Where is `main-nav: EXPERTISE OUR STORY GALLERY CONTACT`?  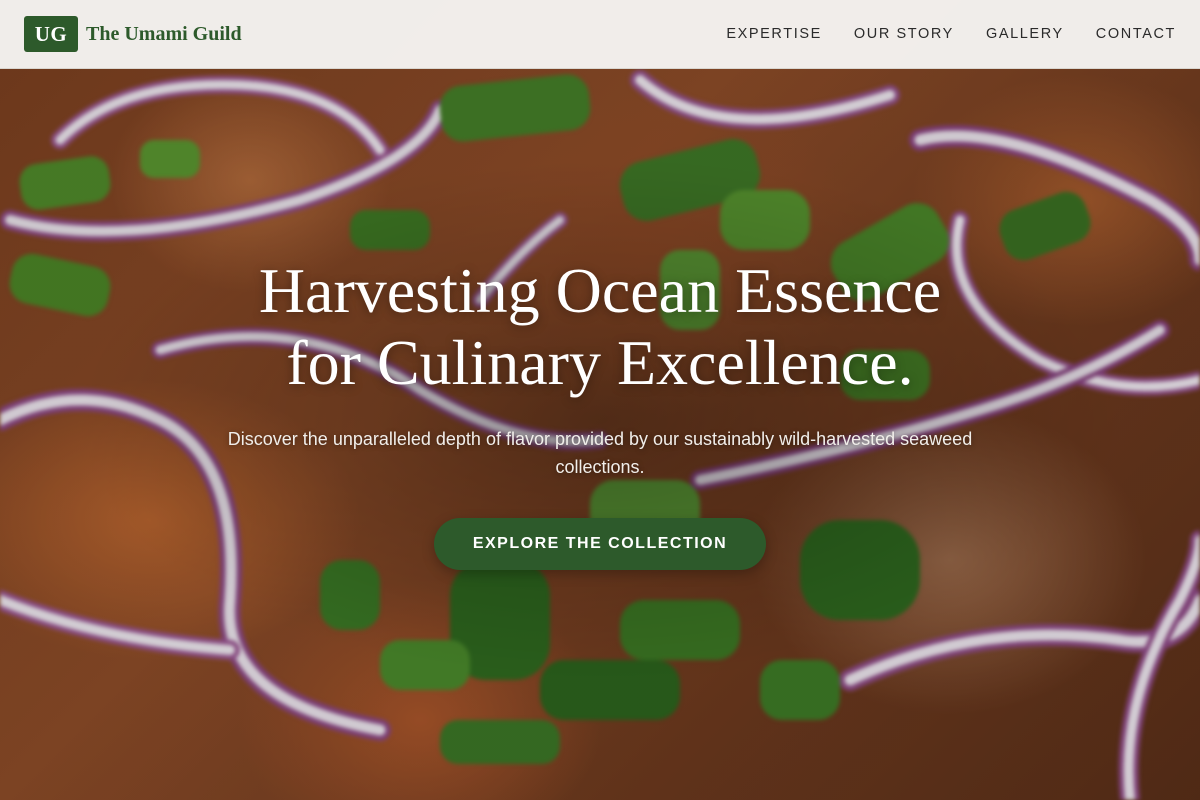 main-nav: EXPERTISE OUR STORY GALLERY CONTACT is located at coordinates (935, 34).